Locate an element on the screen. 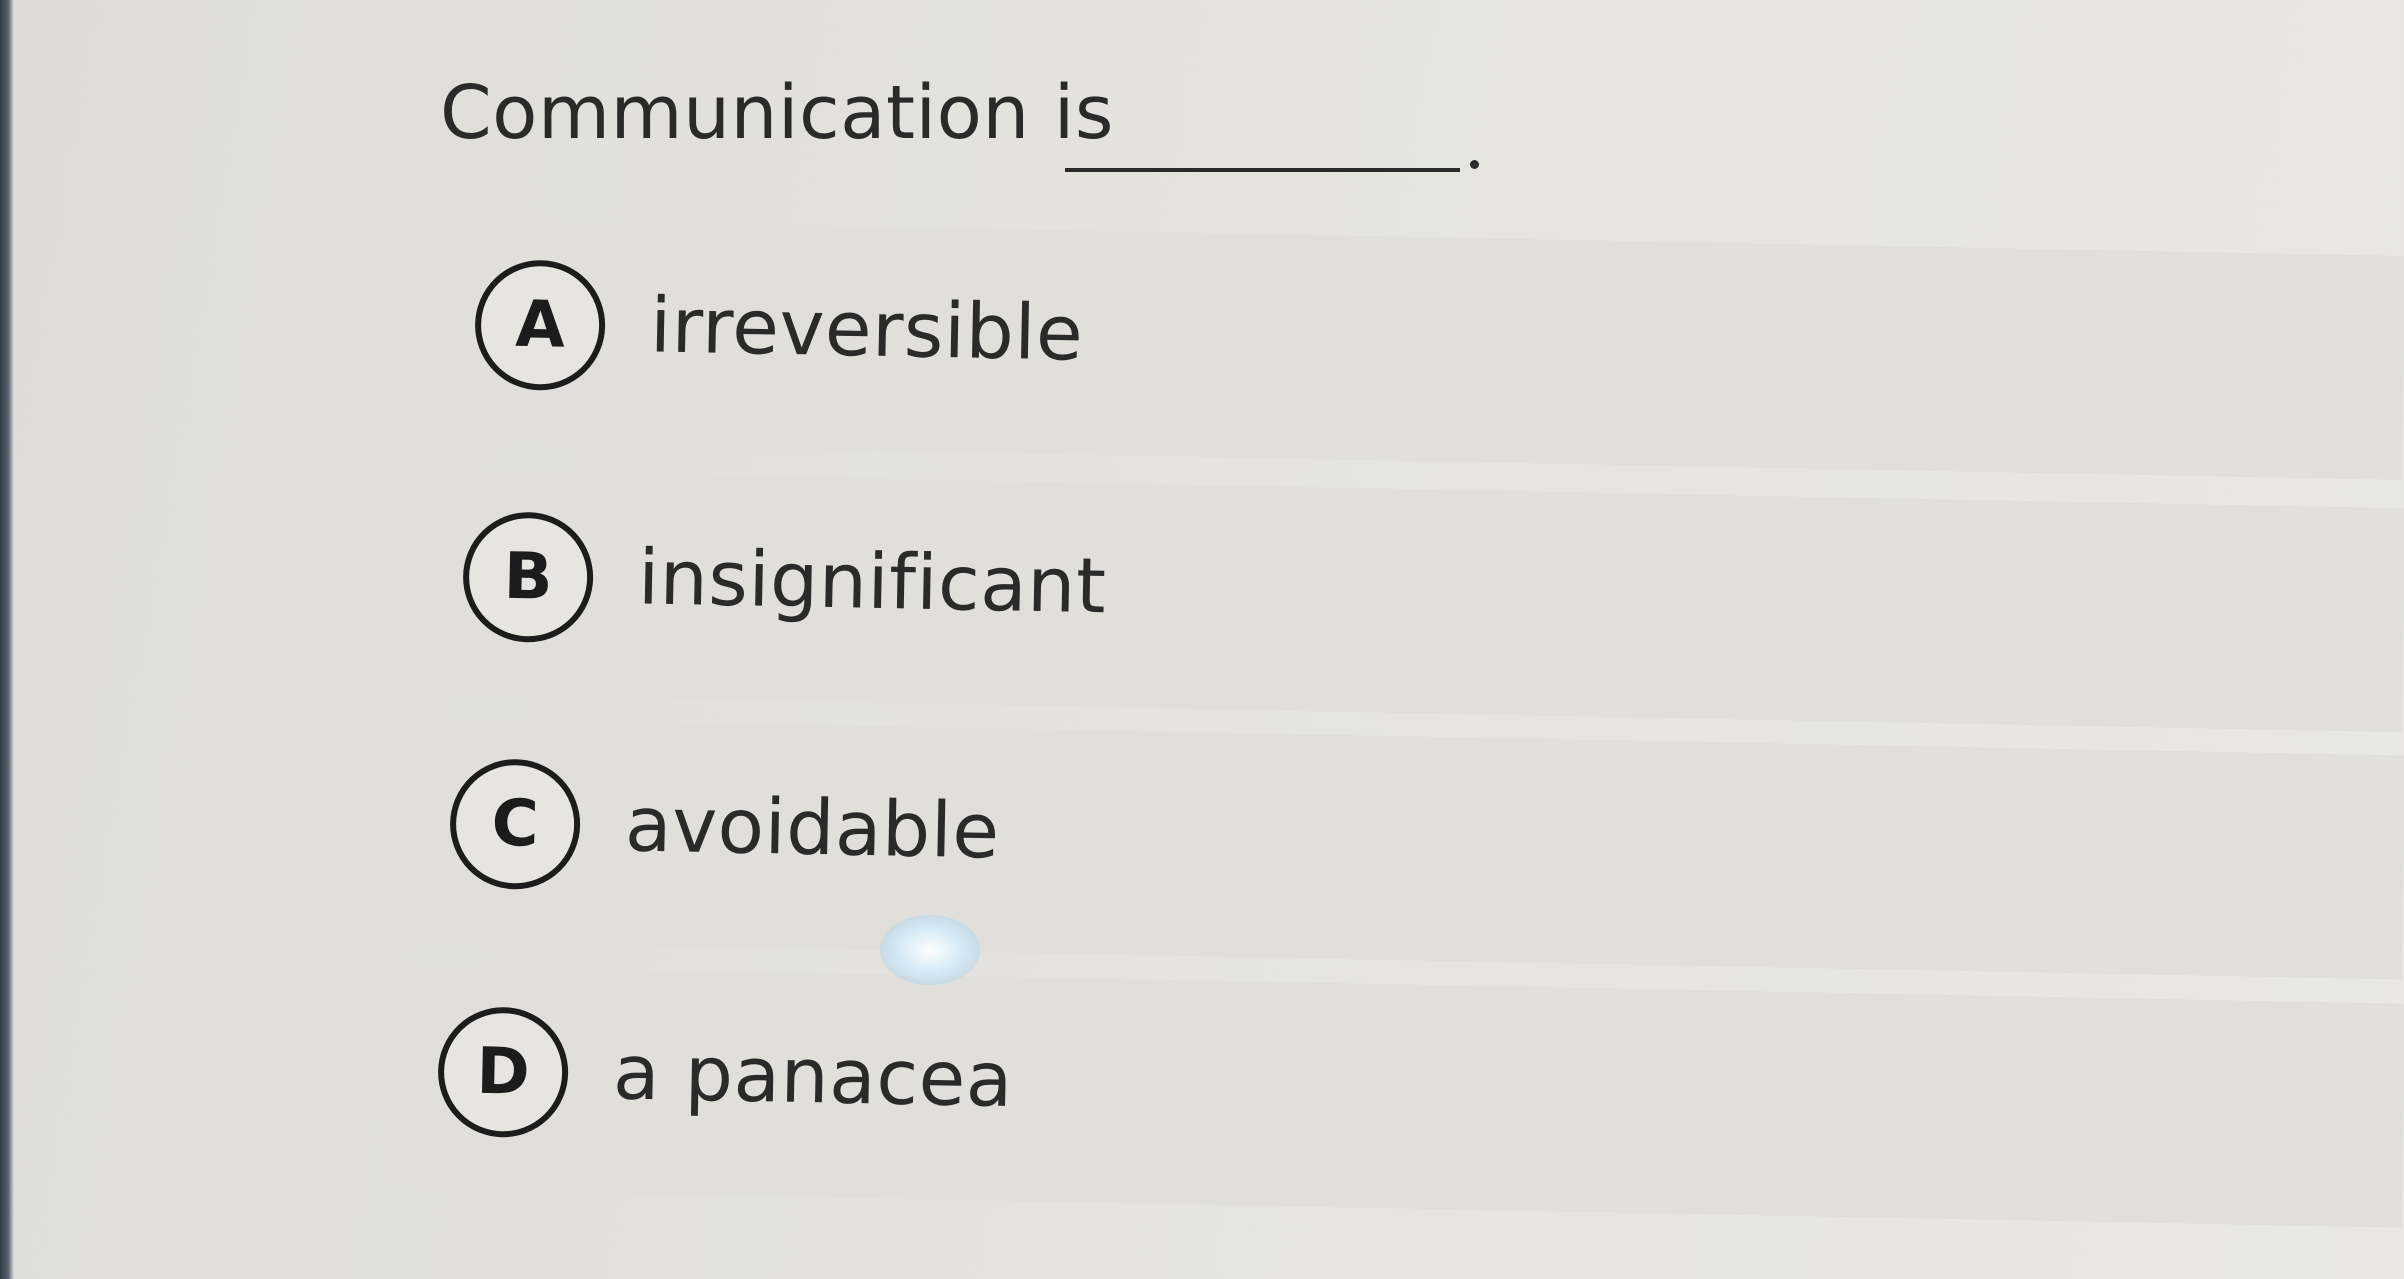 The image size is (2404, 1279). option-b-letter-badge: B is located at coordinates (528, 577).